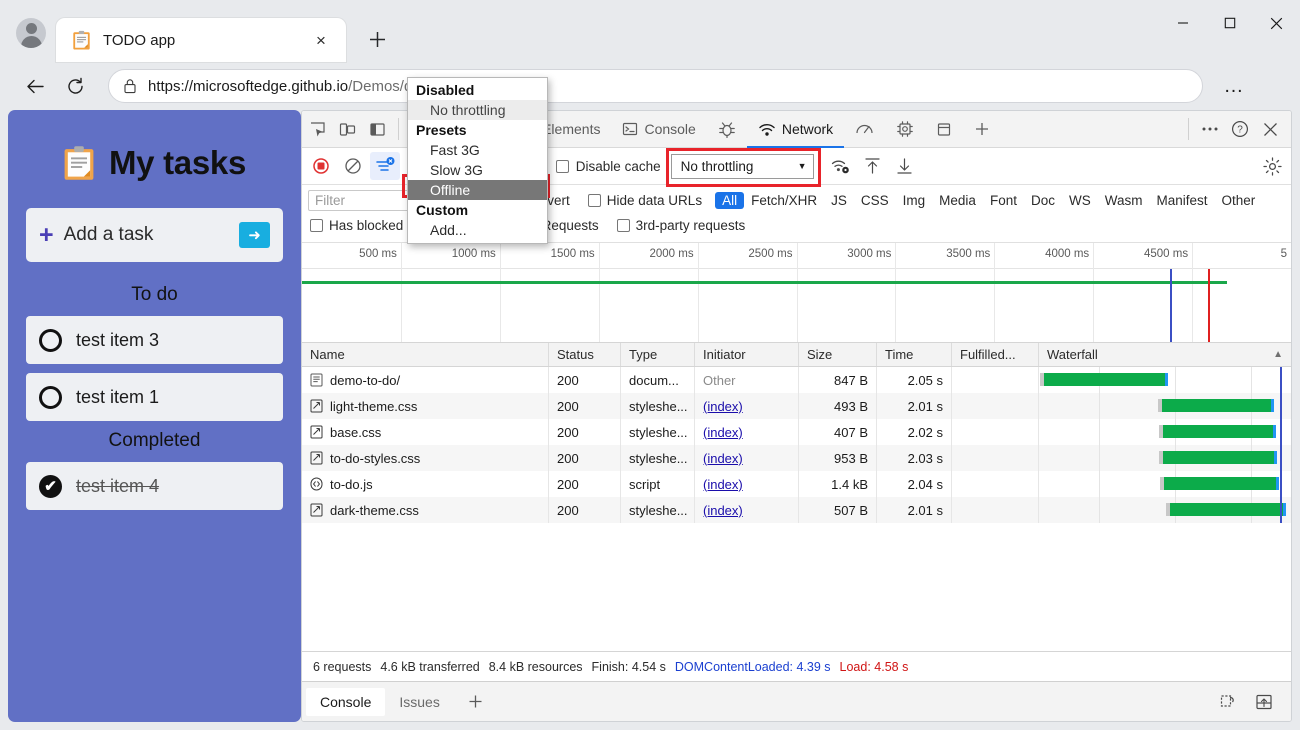  I want to click on type-filter-other: Other, so click(1239, 200).